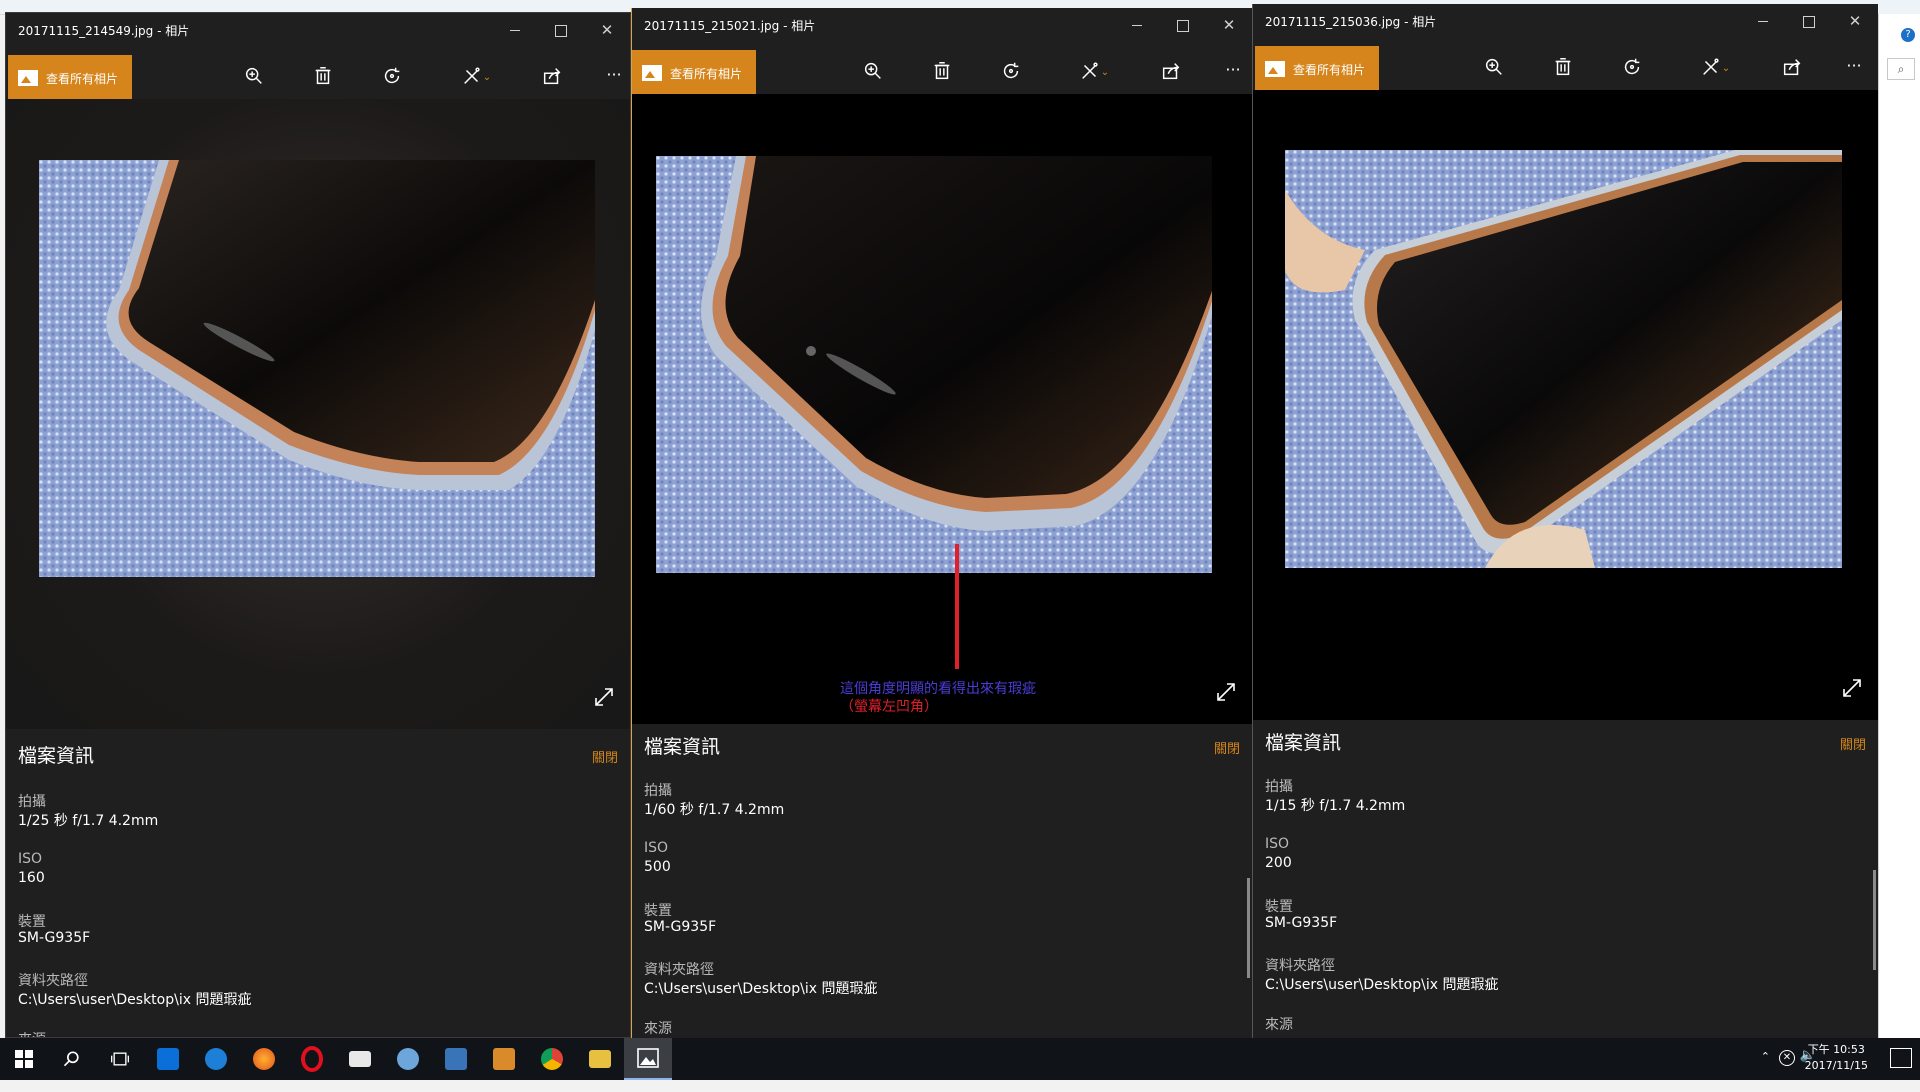 This screenshot has height=1092, width=1920. Describe the element at coordinates (960, 1059) in the screenshot. I see `taskbar: ⌃ ✕ 🔈 下午 10:53 2017/11/15` at that location.